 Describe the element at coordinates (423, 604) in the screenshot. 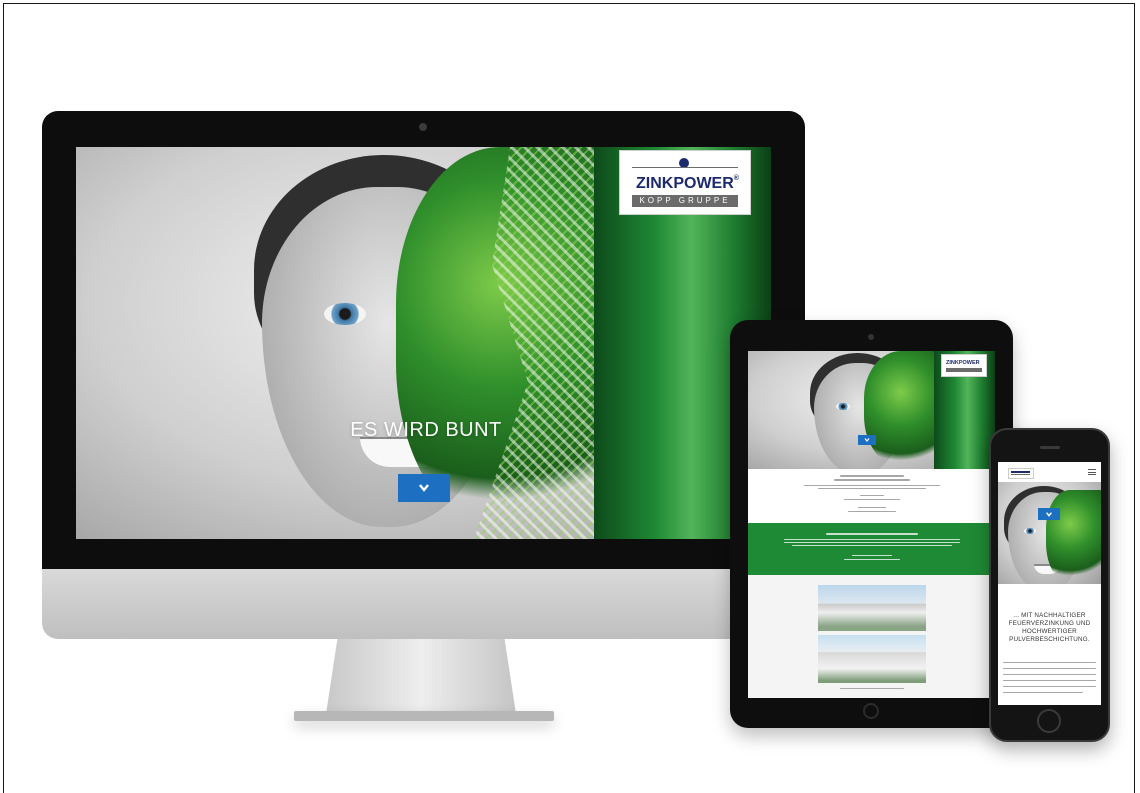

I see `desktop-monitor-chin` at that location.